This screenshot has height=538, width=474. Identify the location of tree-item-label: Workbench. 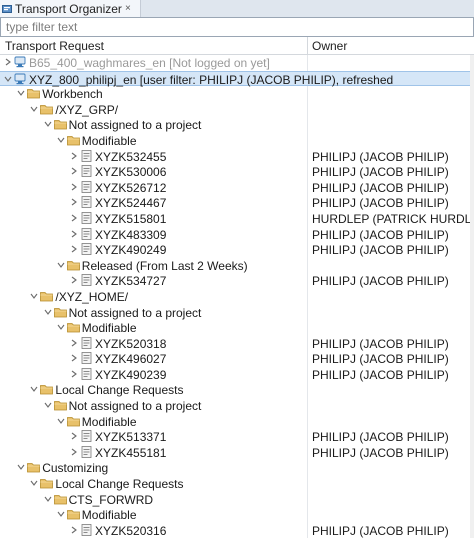
(72, 94).